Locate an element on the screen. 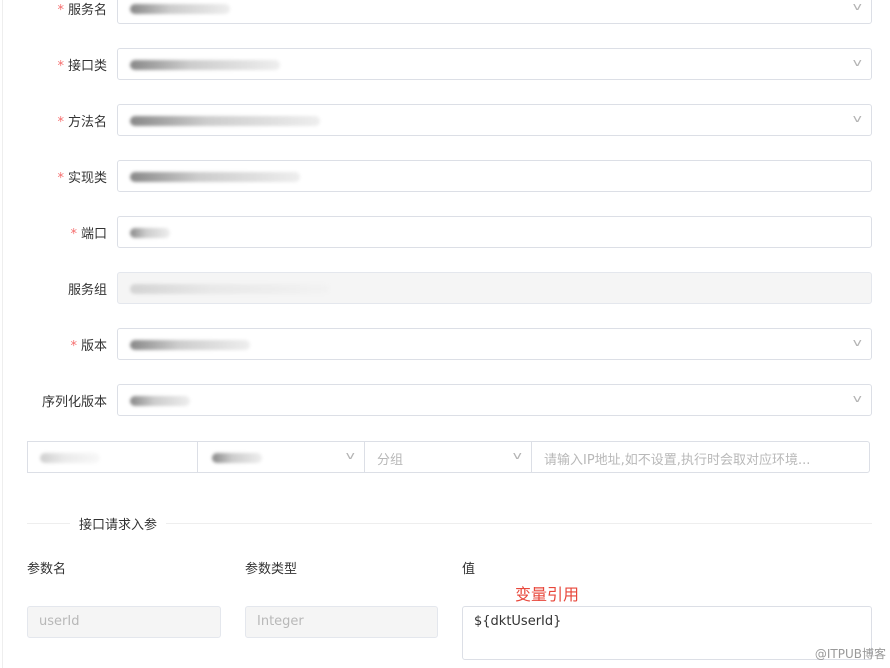 Image resolution: width=890 pixels, height=668 pixels. field-label: * 服务名 is located at coordinates (82, 9).